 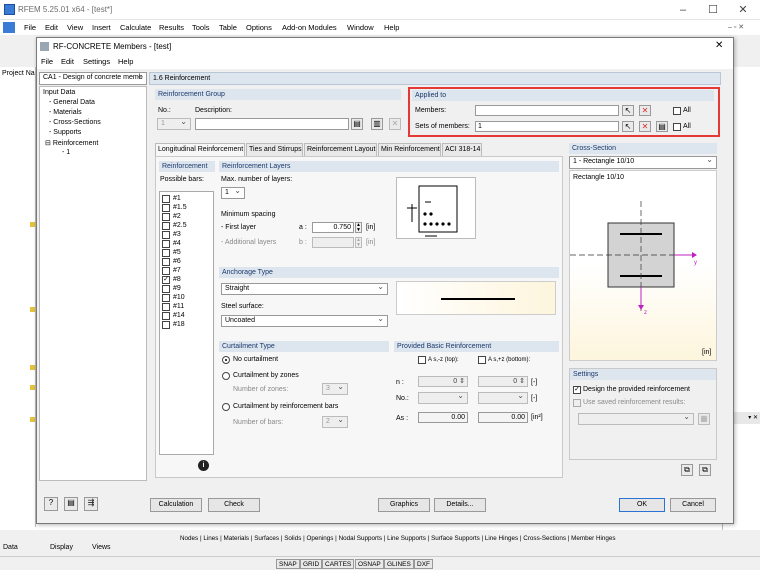 I want to click on dxf-toggle: DXF, so click(x=423, y=564).